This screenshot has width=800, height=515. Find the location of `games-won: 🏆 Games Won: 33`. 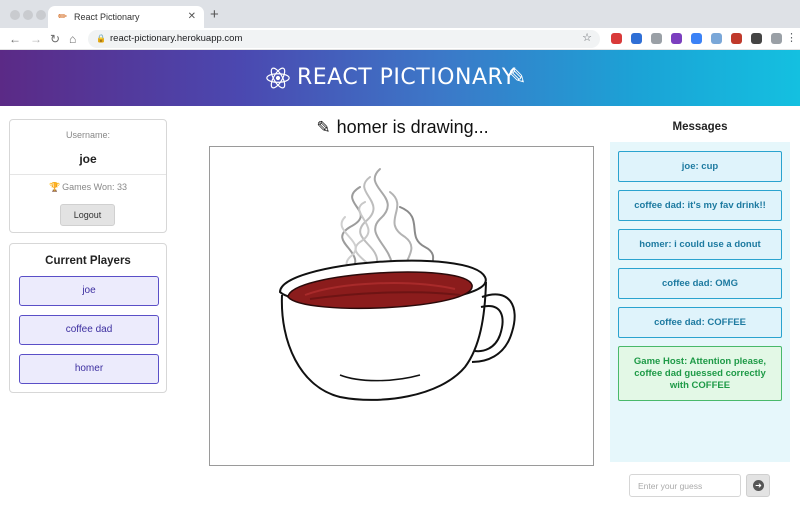

games-won: 🏆 Games Won: 33 is located at coordinates (88, 187).